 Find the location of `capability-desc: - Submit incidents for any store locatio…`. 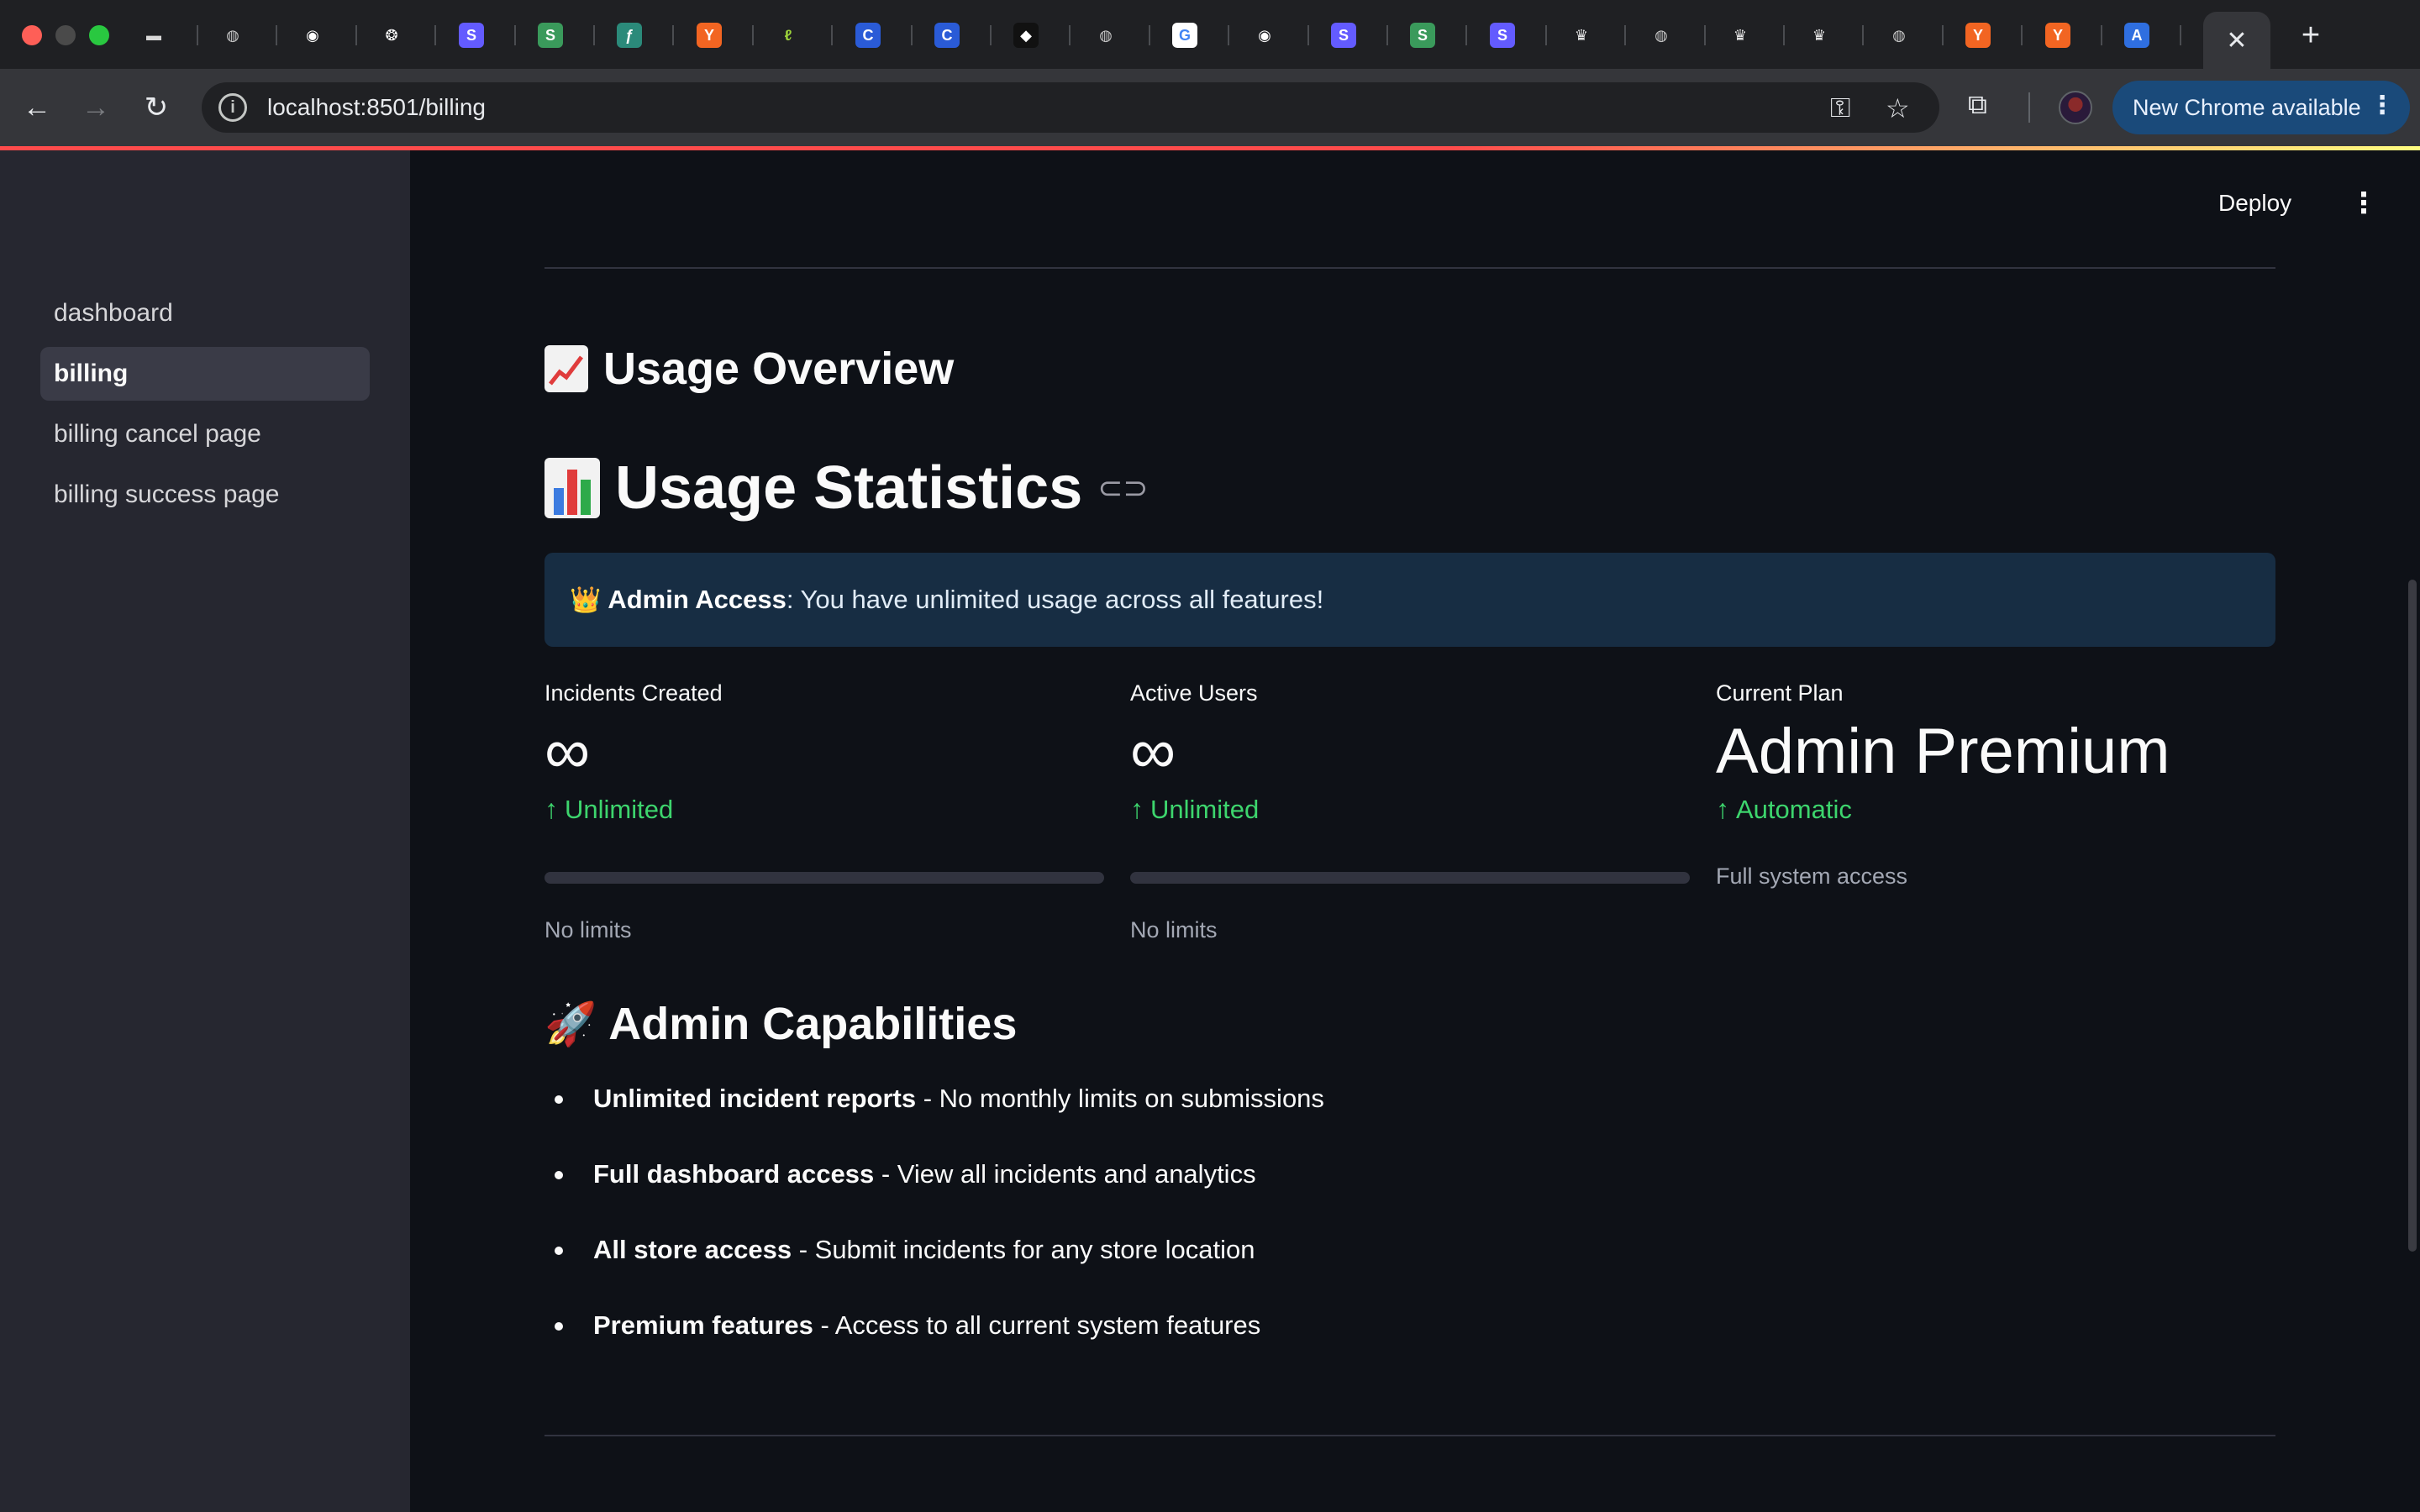

capability-desc: - Submit incidents for any store locatio… is located at coordinates (1023, 1249).